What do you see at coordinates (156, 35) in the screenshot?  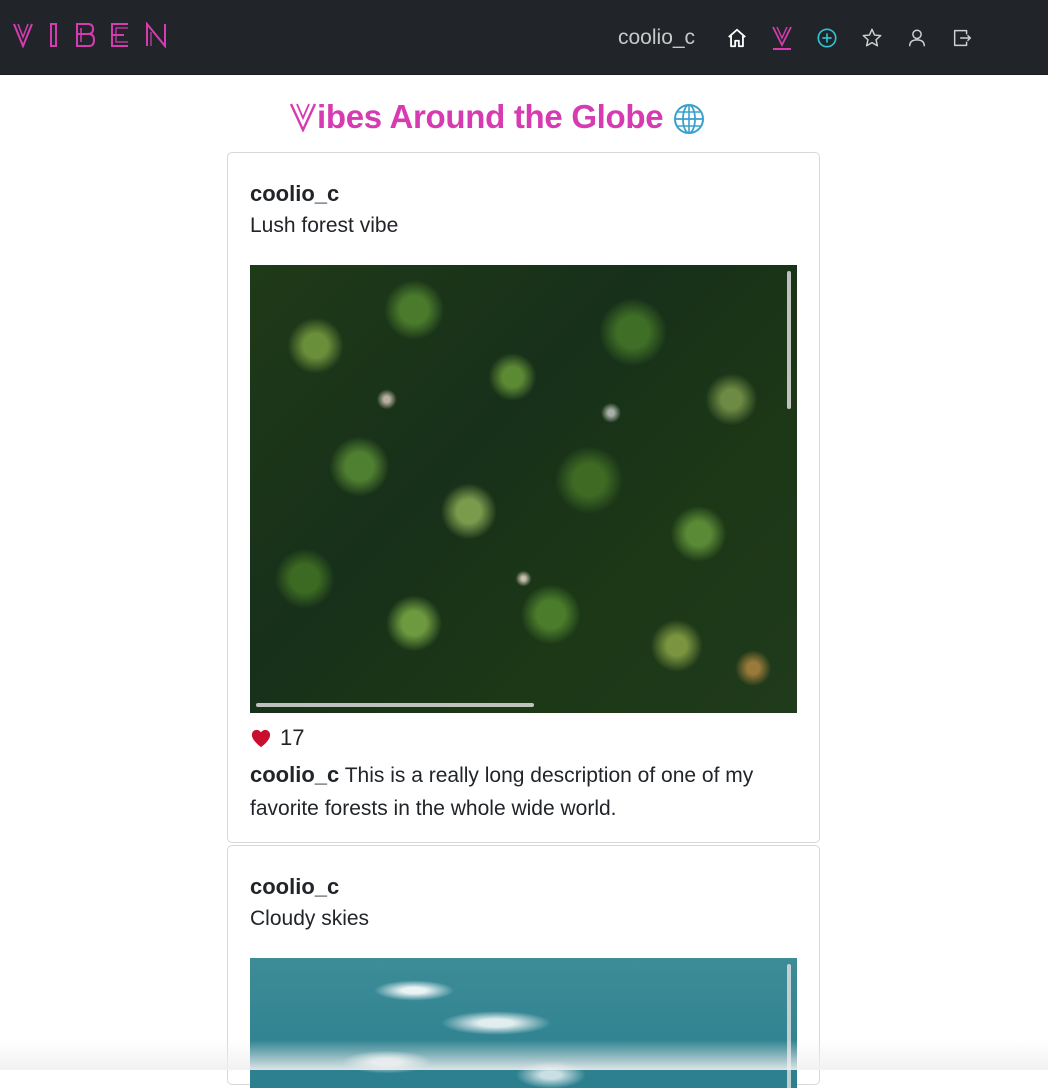 I see `logo-letter-n` at bounding box center [156, 35].